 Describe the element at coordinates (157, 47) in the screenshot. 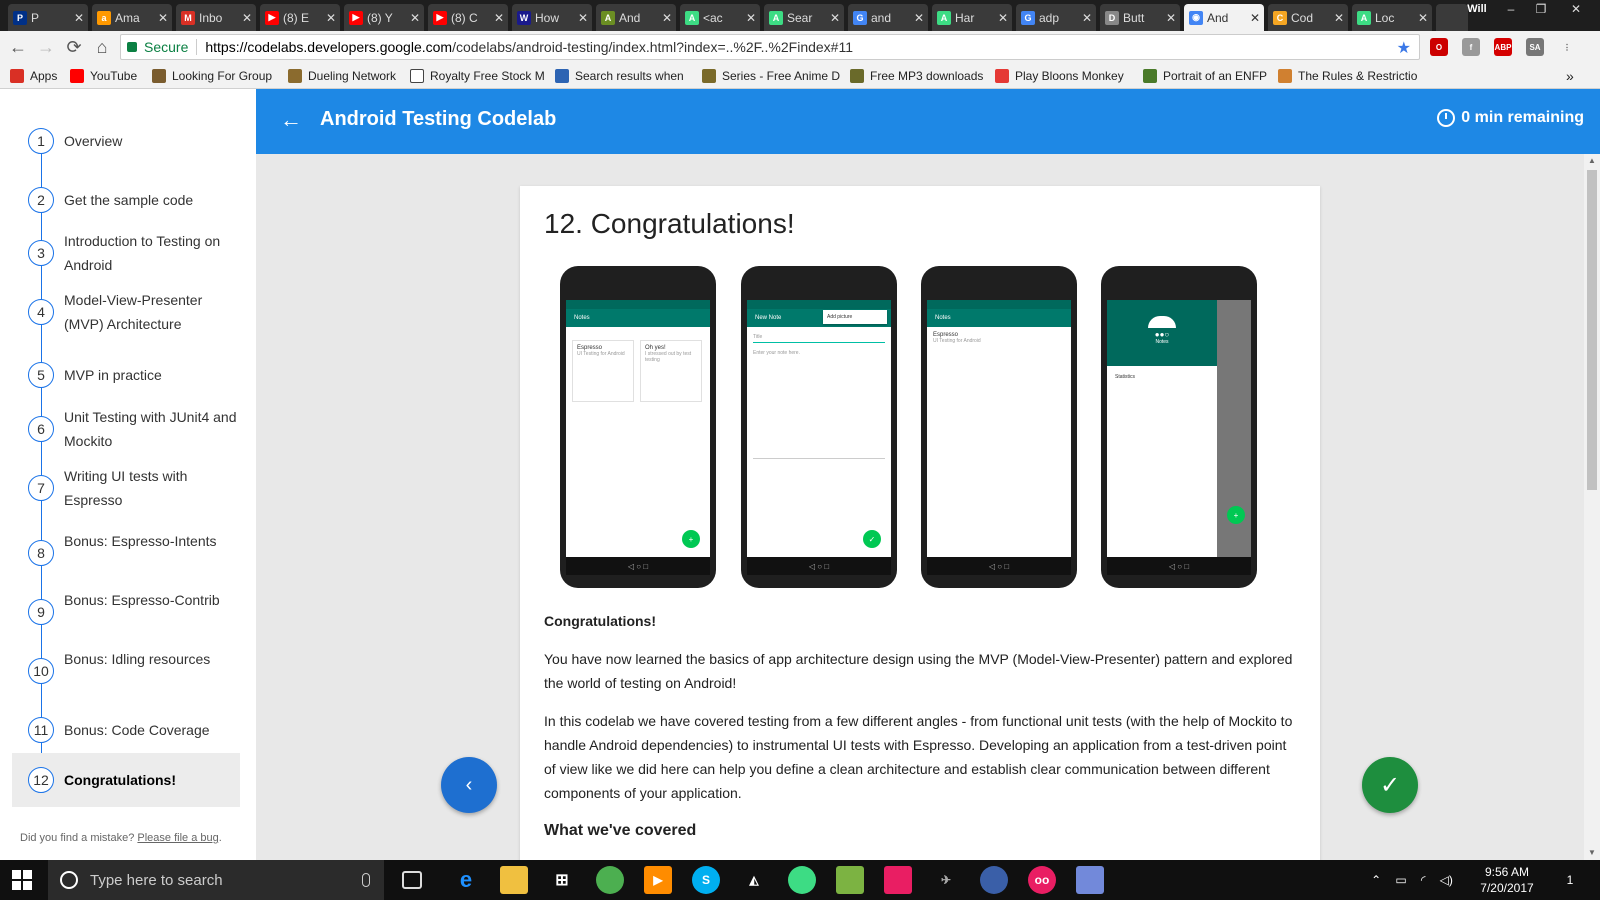

I see `secure-indicator: Secure` at that location.